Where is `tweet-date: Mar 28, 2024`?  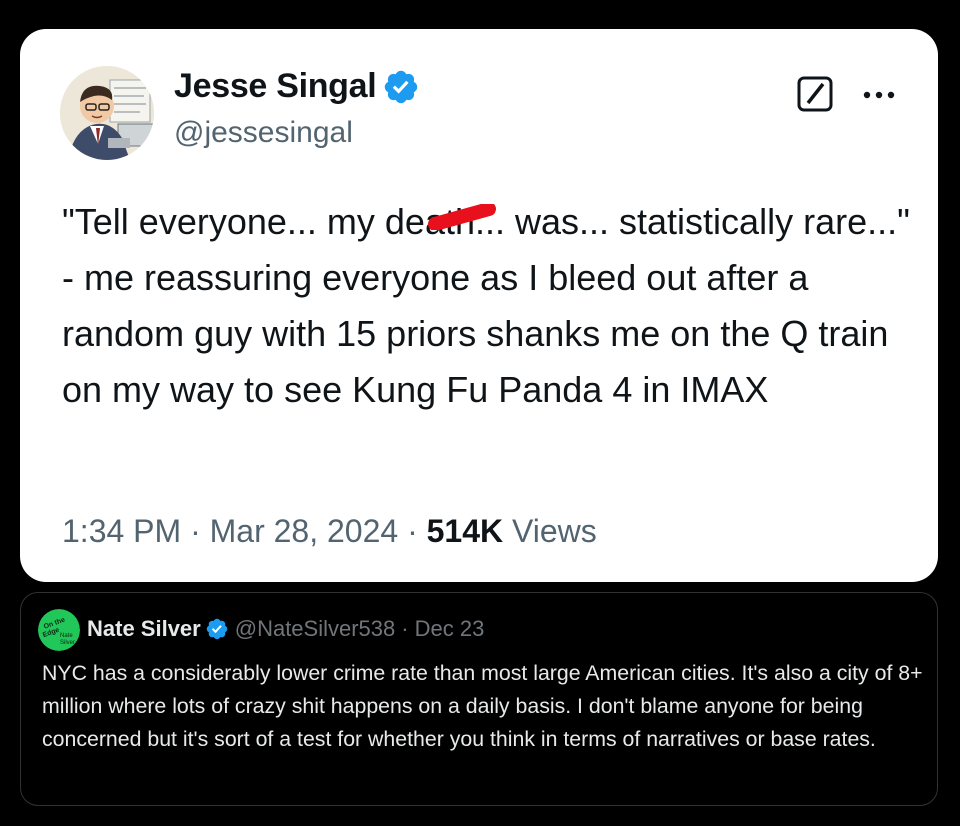
tweet-date: Mar 28, 2024 is located at coordinates (304, 531).